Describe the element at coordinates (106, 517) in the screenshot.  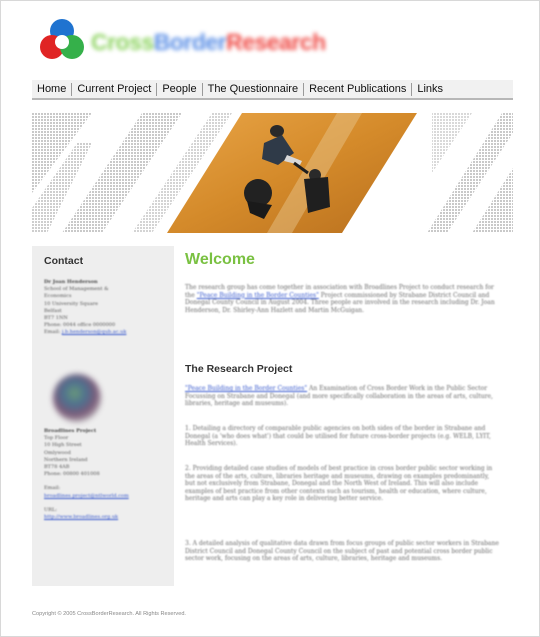
I see `org-url-link: http://www.broadlines.org.uk` at that location.